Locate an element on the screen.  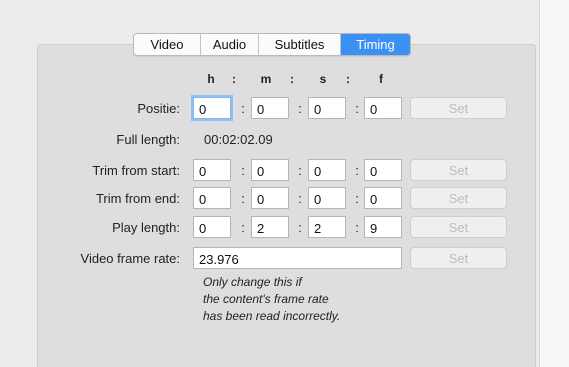
play-length-seconds-field is located at coordinates (327, 227).